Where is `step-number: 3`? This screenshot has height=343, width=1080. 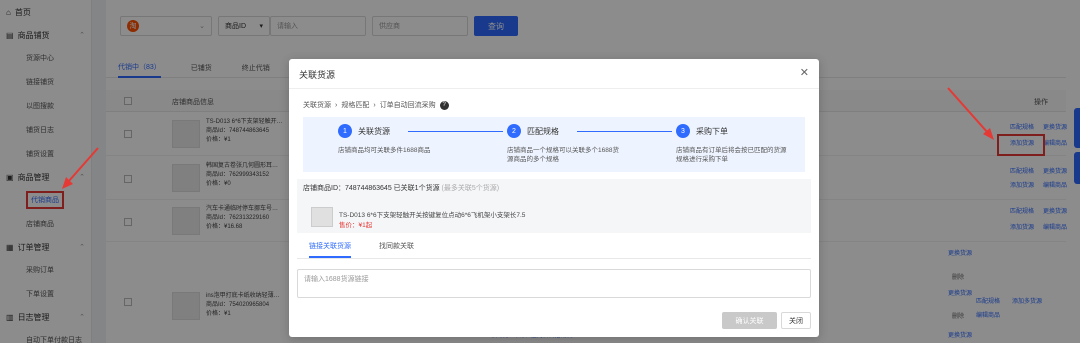
step-number: 3 is located at coordinates (683, 131).